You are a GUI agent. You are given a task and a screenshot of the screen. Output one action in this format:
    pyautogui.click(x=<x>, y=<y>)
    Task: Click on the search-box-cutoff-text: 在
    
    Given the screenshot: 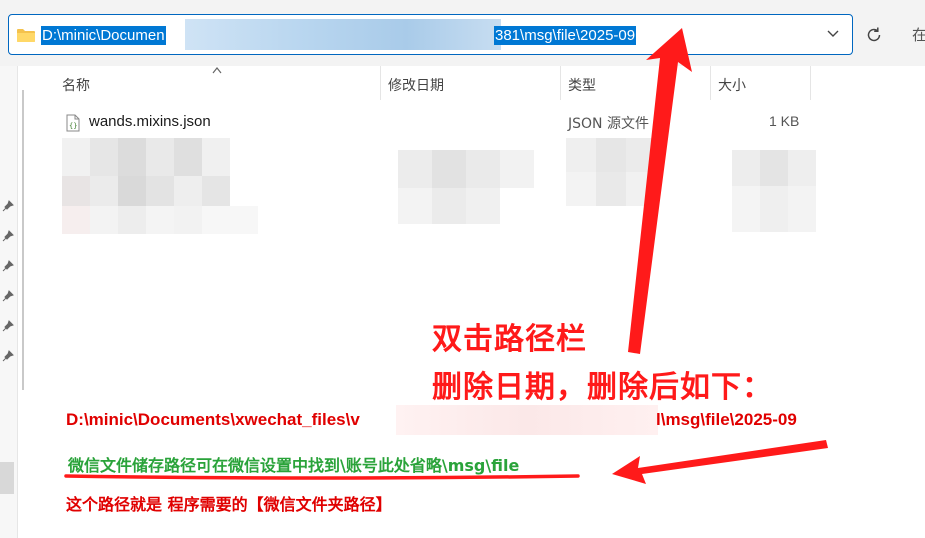 What is the action you would take?
    pyautogui.click(x=918, y=34)
    